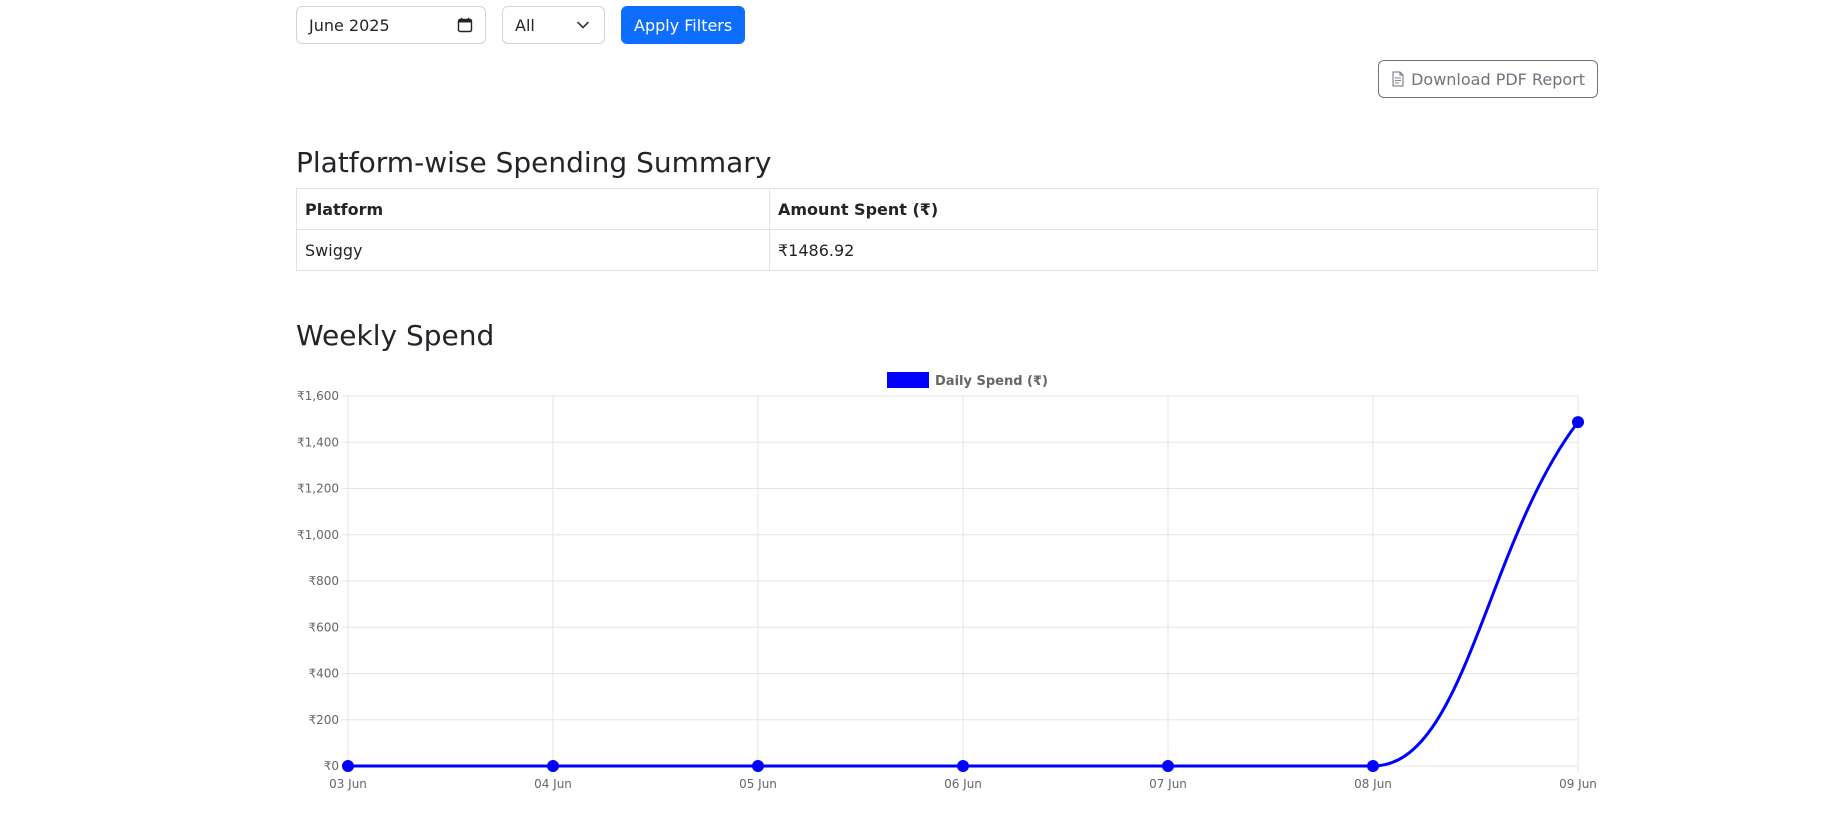 The height and width of the screenshot is (838, 1830). What do you see at coordinates (1183, 209) in the screenshot?
I see `column-header-amount: Amount Spent (₹)` at bounding box center [1183, 209].